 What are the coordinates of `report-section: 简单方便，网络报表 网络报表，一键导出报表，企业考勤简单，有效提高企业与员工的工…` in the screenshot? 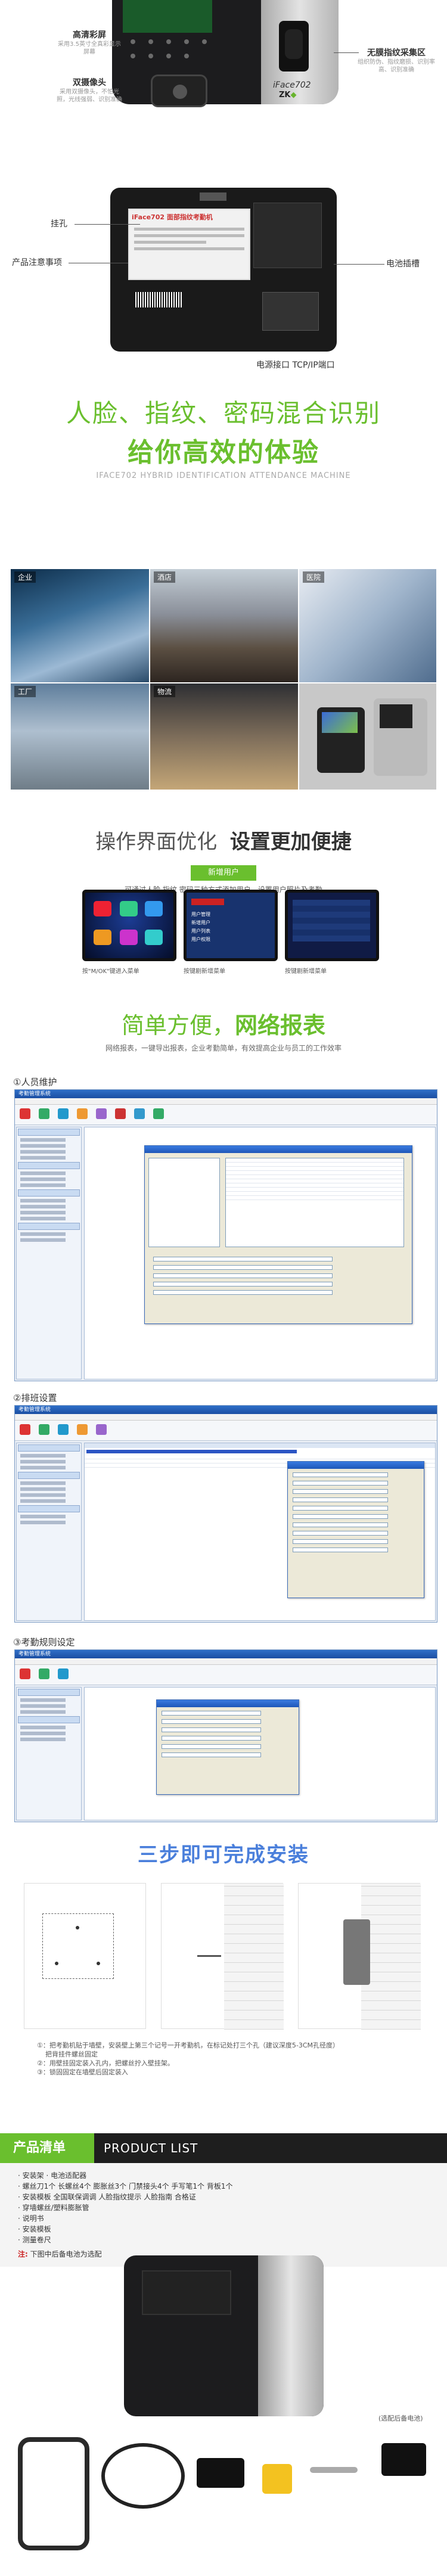 It's located at (223, 1037).